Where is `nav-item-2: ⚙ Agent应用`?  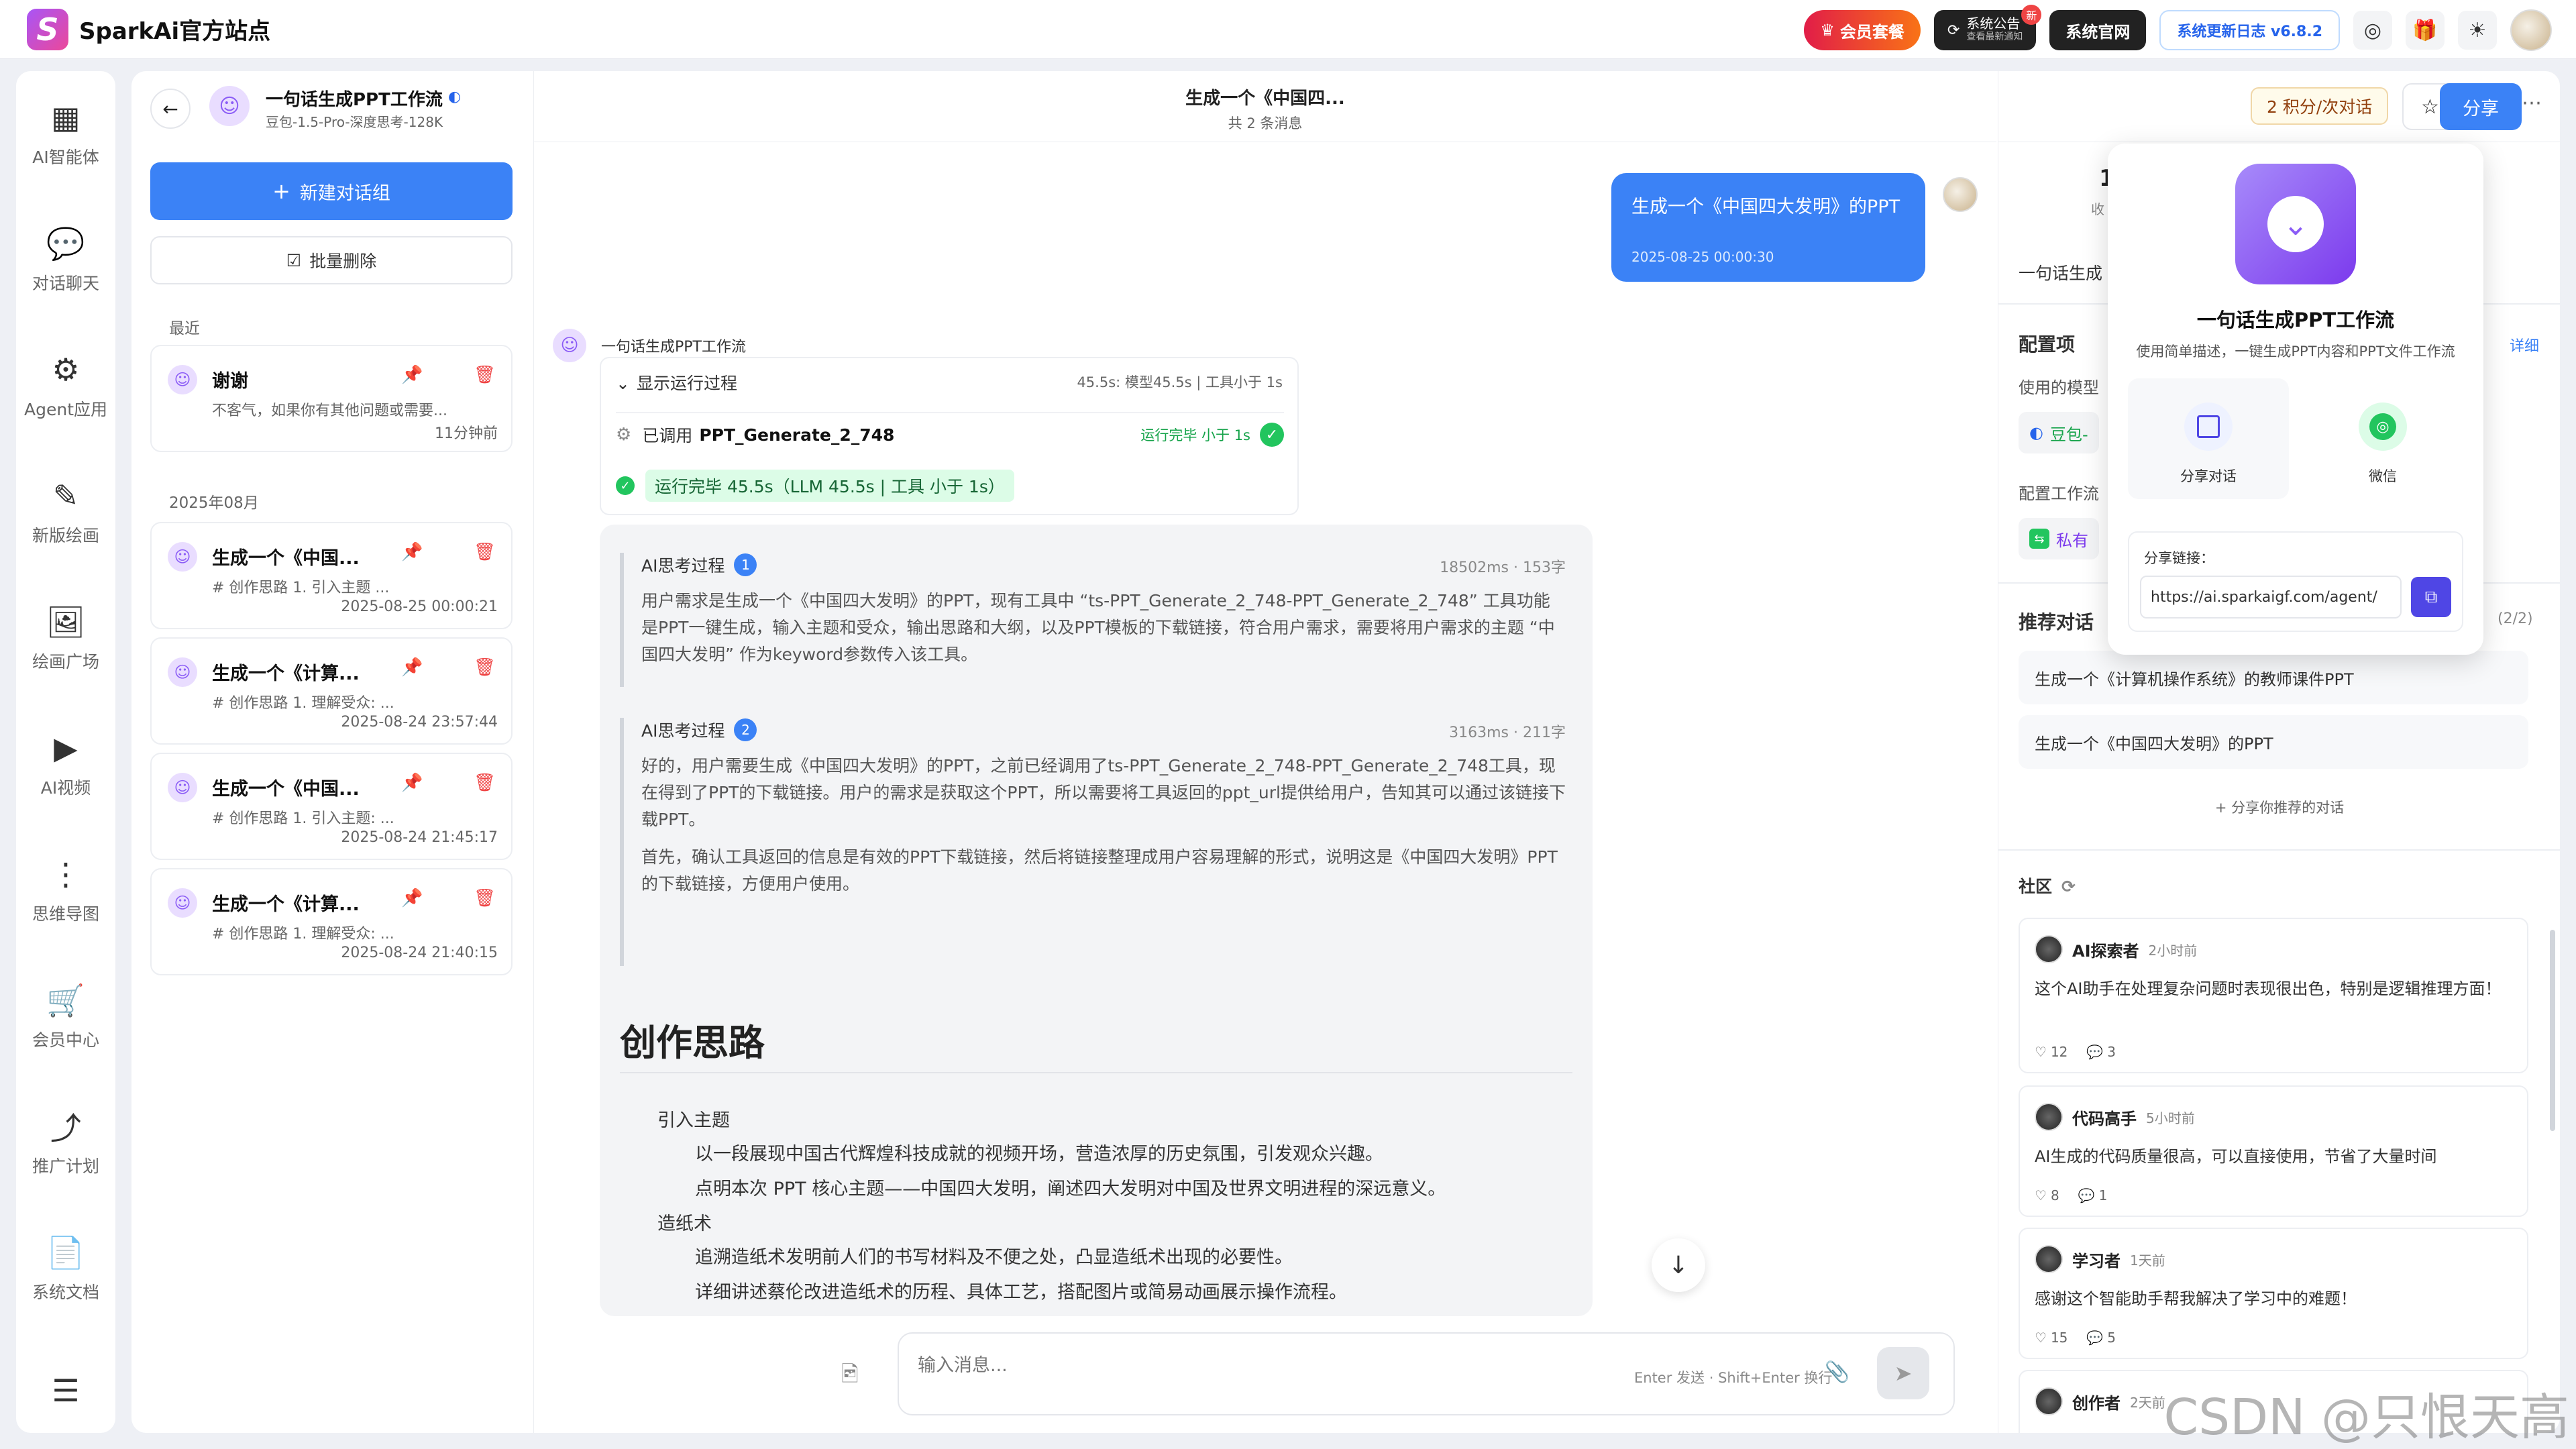 nav-item-2: ⚙ Agent应用 is located at coordinates (65, 386).